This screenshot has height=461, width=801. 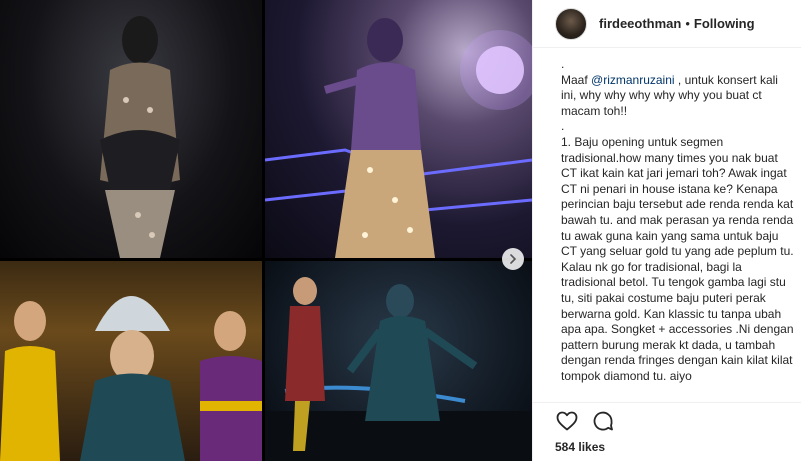 I want to click on chevron-right-icon, so click(x=513, y=259).